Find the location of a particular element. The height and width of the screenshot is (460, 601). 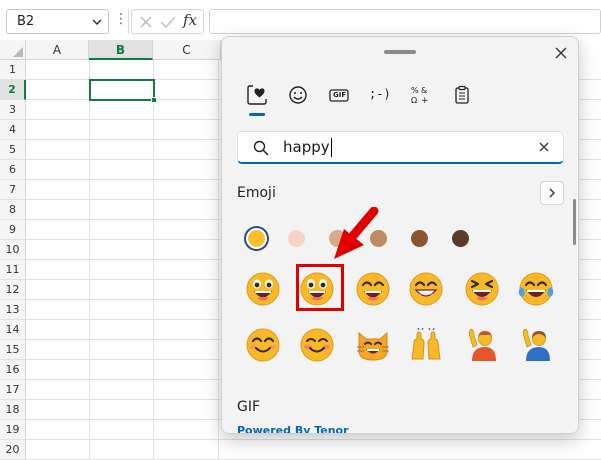

emoji-section-expand-button is located at coordinates (552, 193).